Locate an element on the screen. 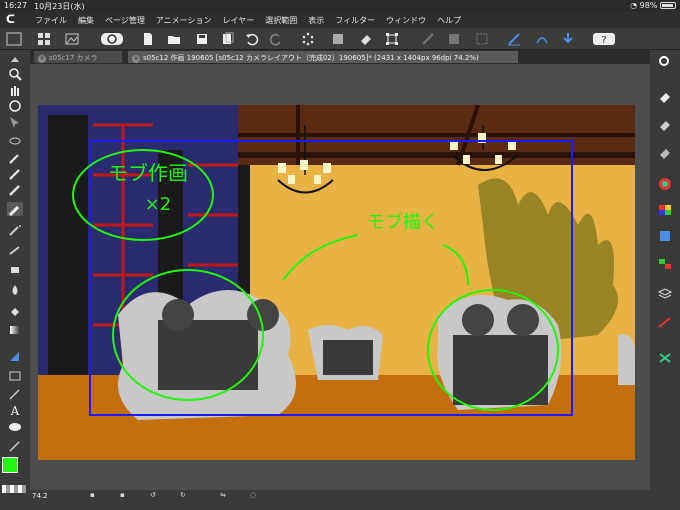  zoom-100-icon: ▪ is located at coordinates (122, 495).